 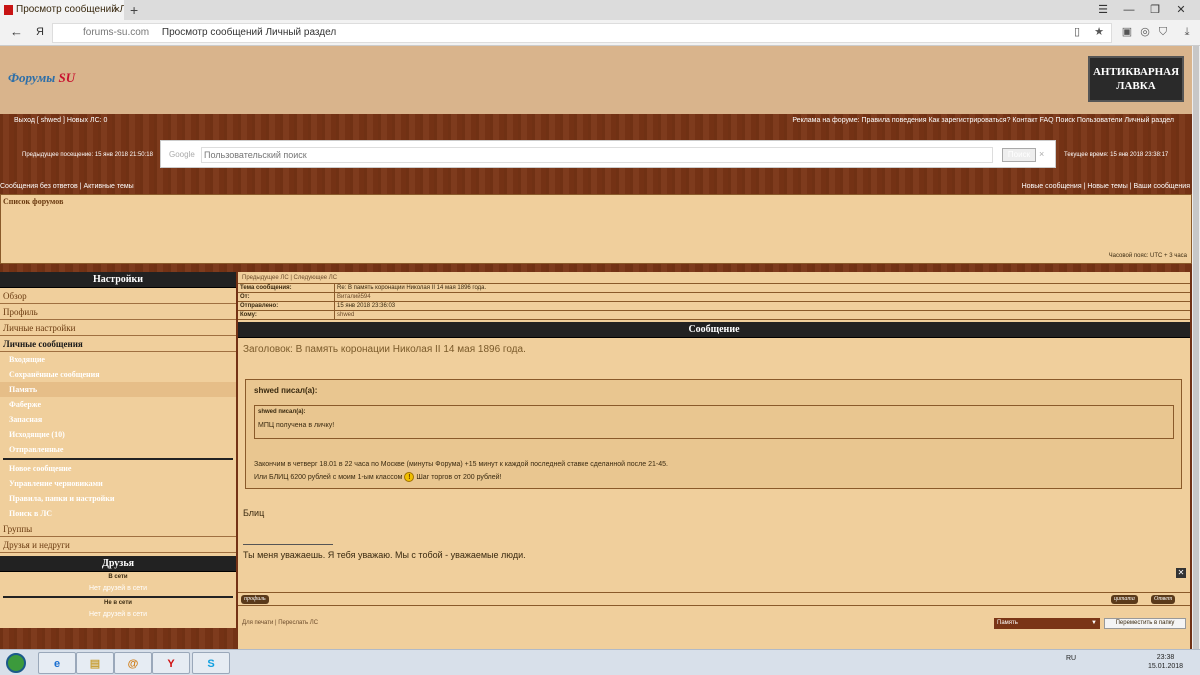 I want to click on clock-time: 23:38, so click(x=1165, y=657).